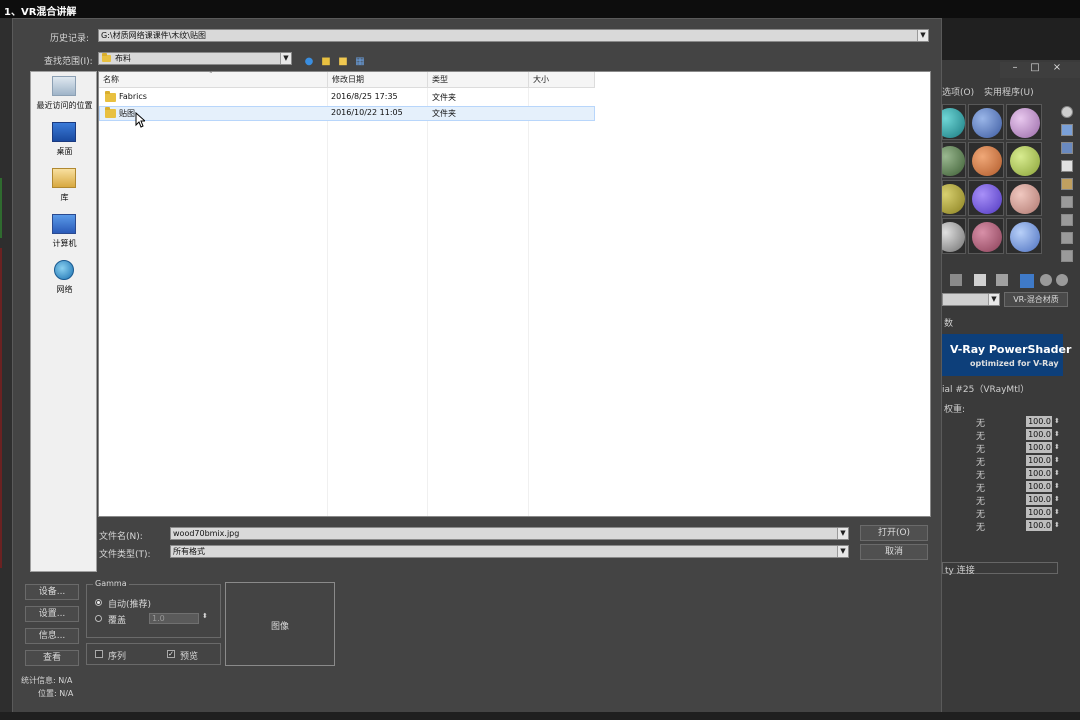  Describe the element at coordinates (562, 80) in the screenshot. I see `column-header-size: 大小` at that location.